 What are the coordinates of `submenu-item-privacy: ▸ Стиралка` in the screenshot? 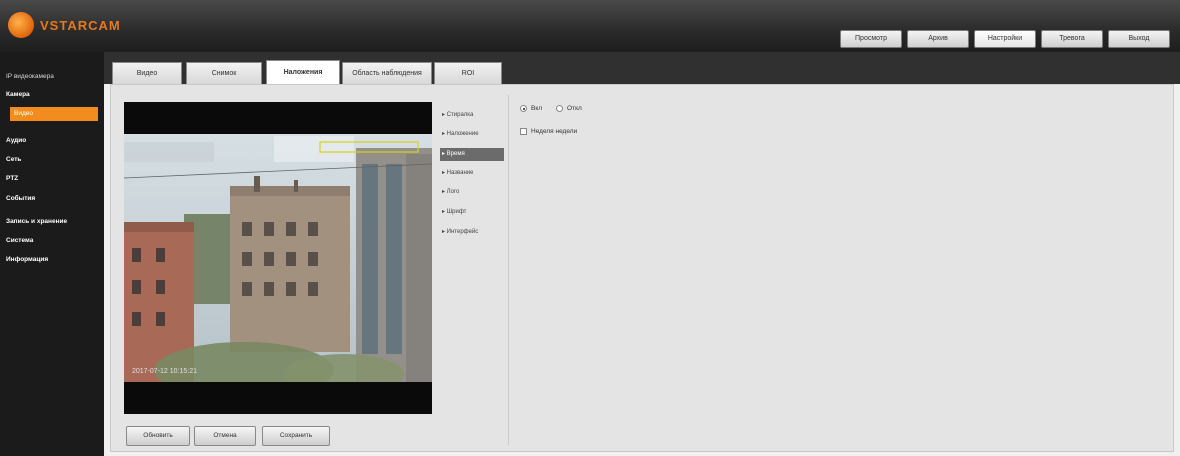 It's located at (472, 115).